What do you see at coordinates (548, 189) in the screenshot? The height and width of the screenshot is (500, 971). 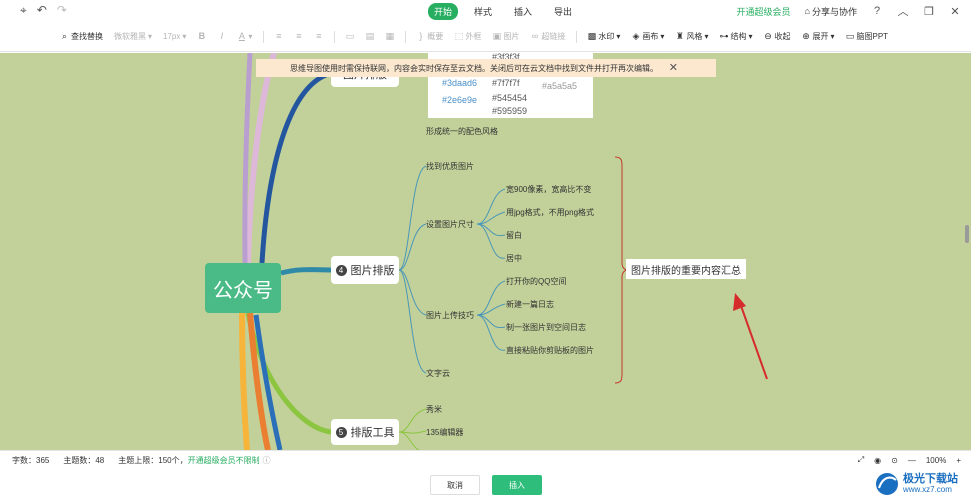 I see `mindmap-leaf: 宽900像素，宽高比不变` at bounding box center [548, 189].